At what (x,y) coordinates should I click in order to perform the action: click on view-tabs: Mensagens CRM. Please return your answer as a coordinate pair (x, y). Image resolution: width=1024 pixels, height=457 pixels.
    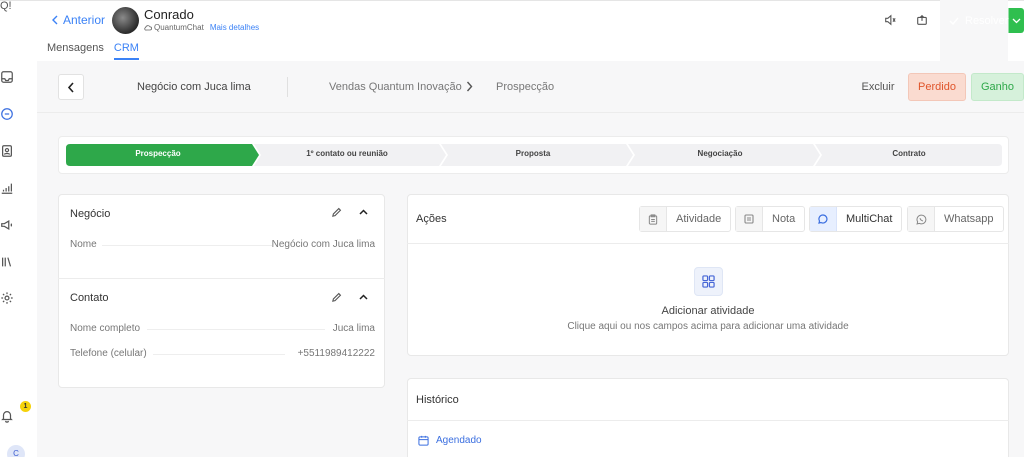
    Looking at the image, I should click on (93, 51).